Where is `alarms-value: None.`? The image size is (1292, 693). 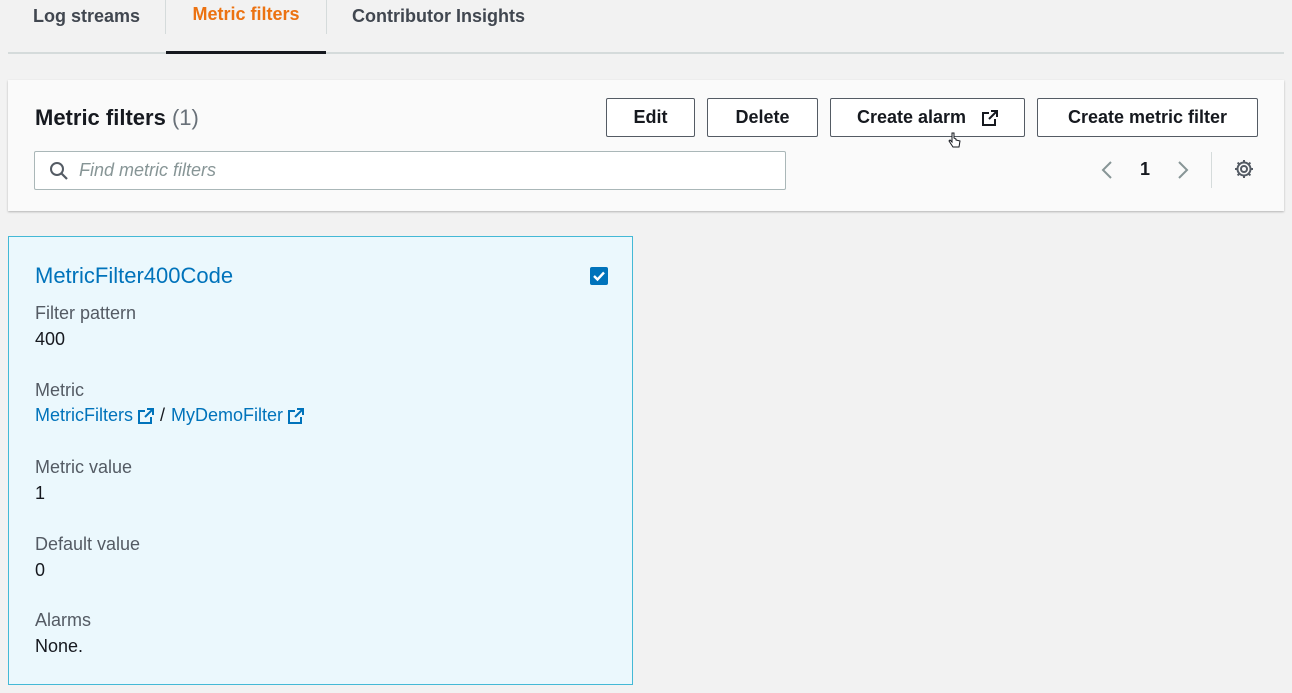 alarms-value: None. is located at coordinates (59, 646).